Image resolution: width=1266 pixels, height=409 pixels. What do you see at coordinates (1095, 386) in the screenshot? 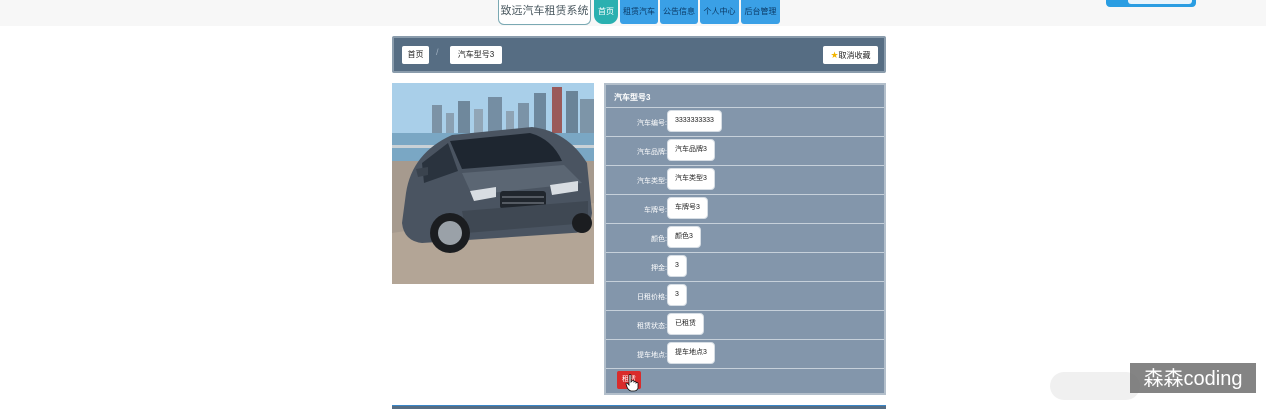
I see `watermark-shadow` at bounding box center [1095, 386].